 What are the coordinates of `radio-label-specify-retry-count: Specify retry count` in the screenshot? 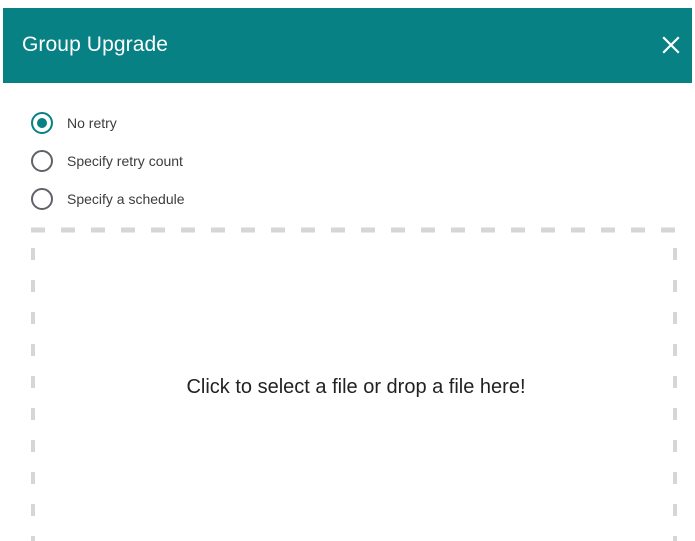 It's located at (125, 161).